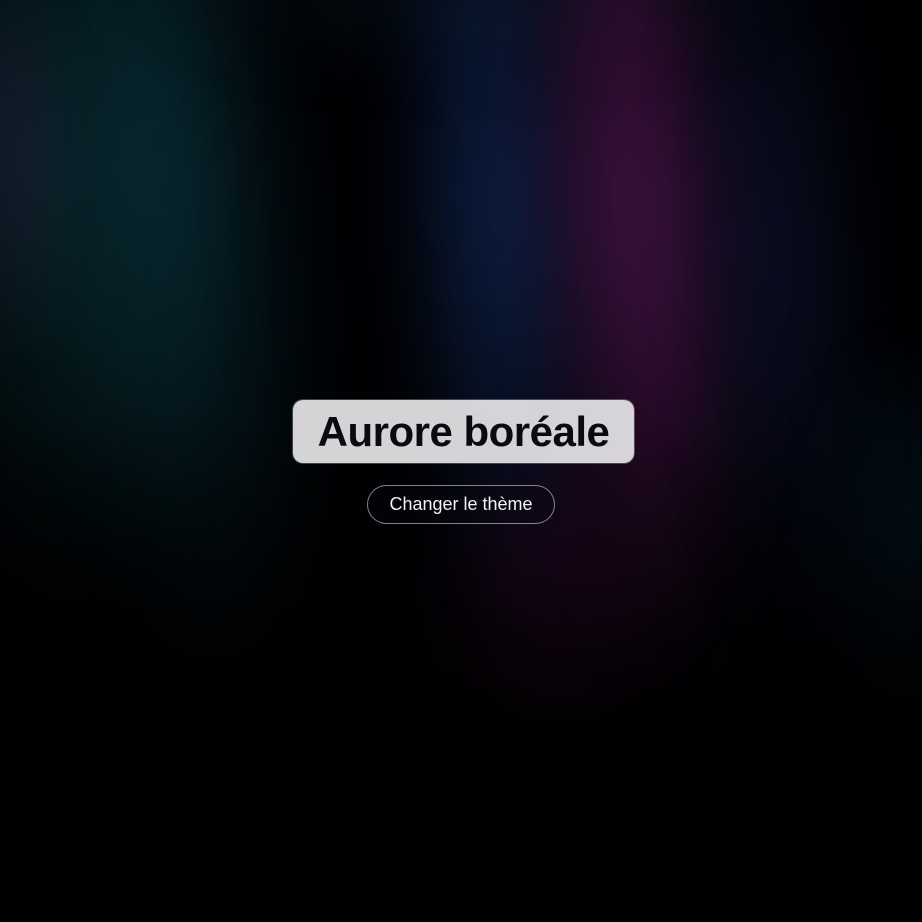 This screenshot has width=922, height=922. I want to click on page-title: Aurore boréale, so click(463, 431).